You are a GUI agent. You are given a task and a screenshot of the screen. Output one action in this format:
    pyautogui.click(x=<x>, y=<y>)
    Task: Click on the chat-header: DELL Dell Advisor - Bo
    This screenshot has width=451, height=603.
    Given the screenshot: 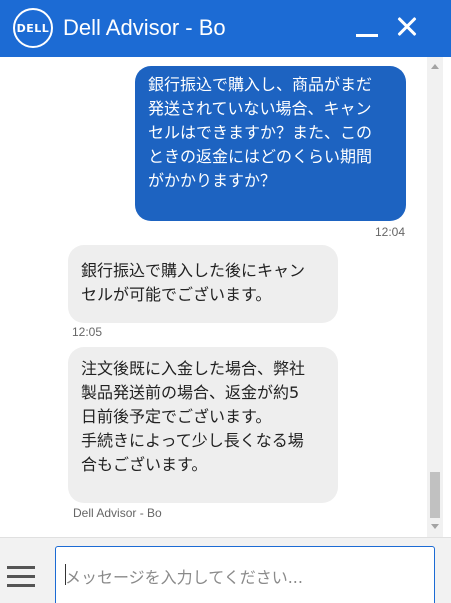 What is the action you would take?
    pyautogui.click(x=225, y=28)
    